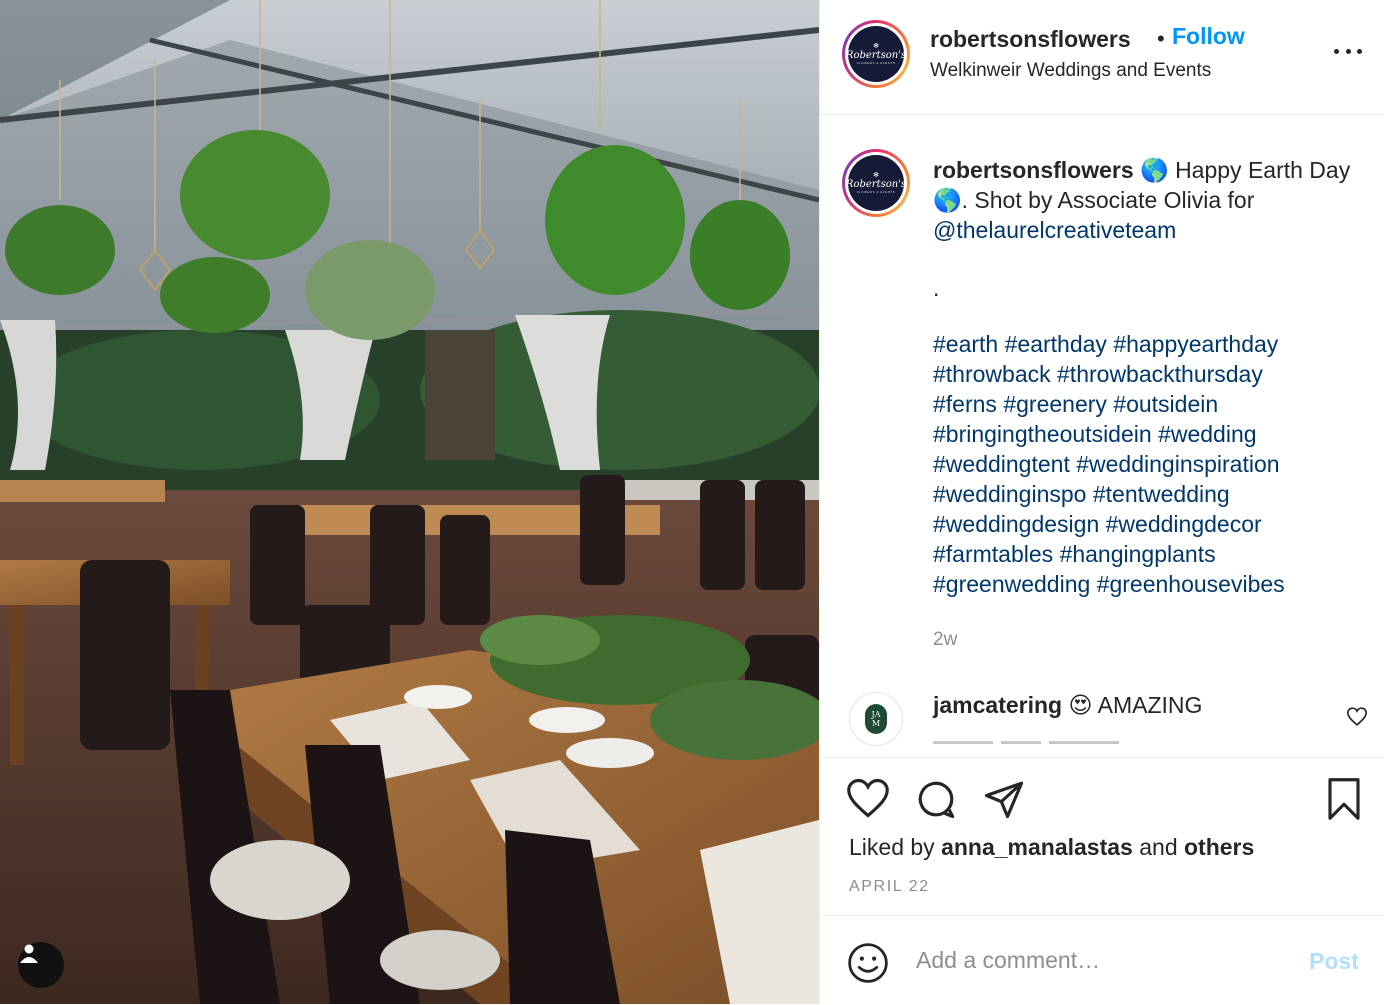 Image resolution: width=1384 pixels, height=1005 pixels. I want to click on follow-button: Follow, so click(1208, 36).